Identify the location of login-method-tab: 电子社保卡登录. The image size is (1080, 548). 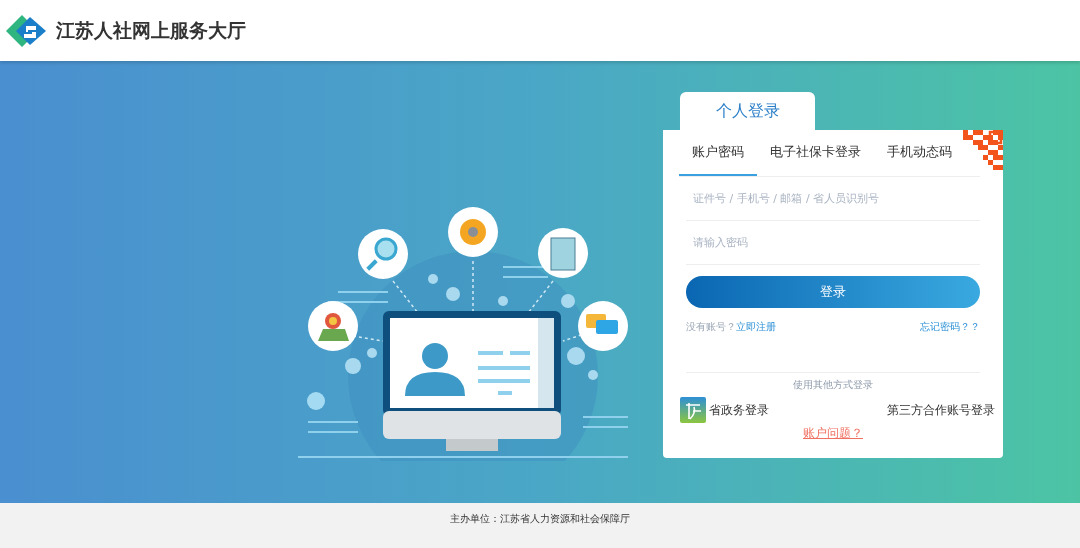
(815, 153).